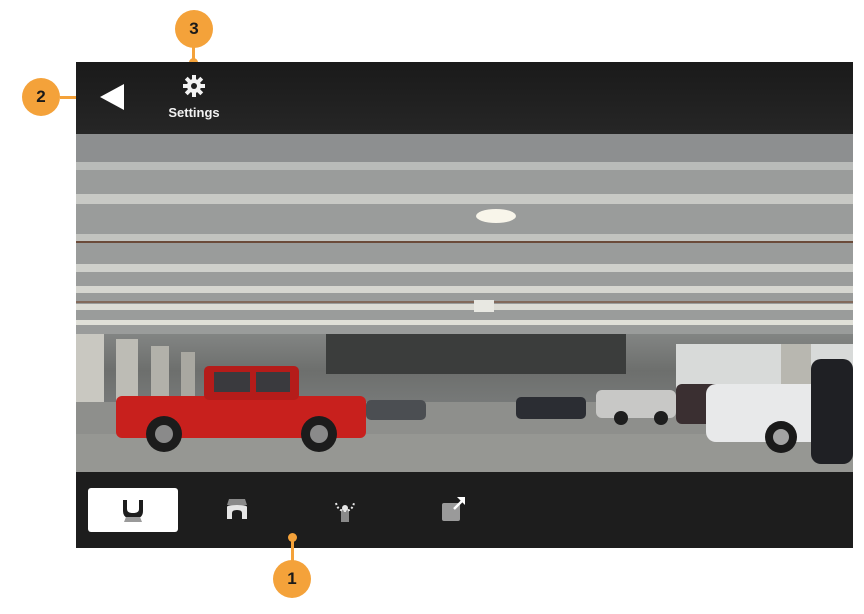  I want to click on callout-1-number: 1, so click(292, 578).